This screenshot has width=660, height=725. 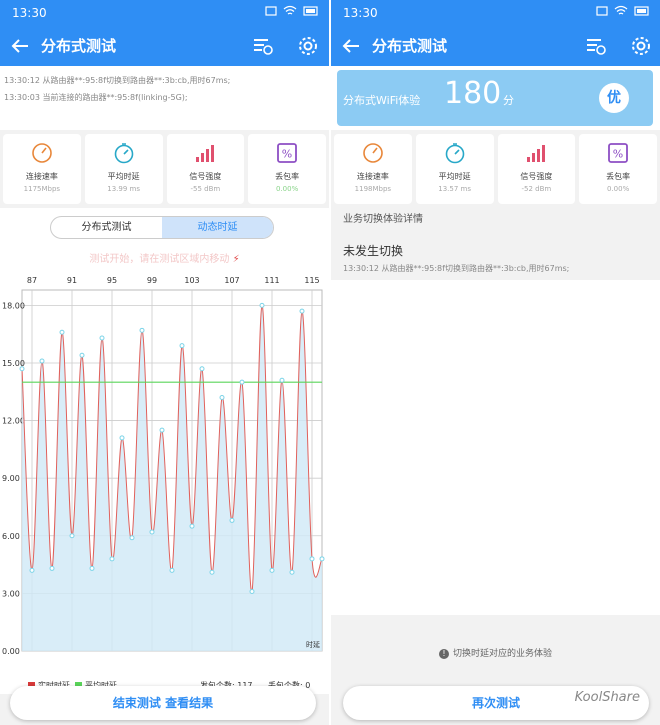 I want to click on footnote-text: 切换时延对应的业务体验, so click(x=502, y=654).